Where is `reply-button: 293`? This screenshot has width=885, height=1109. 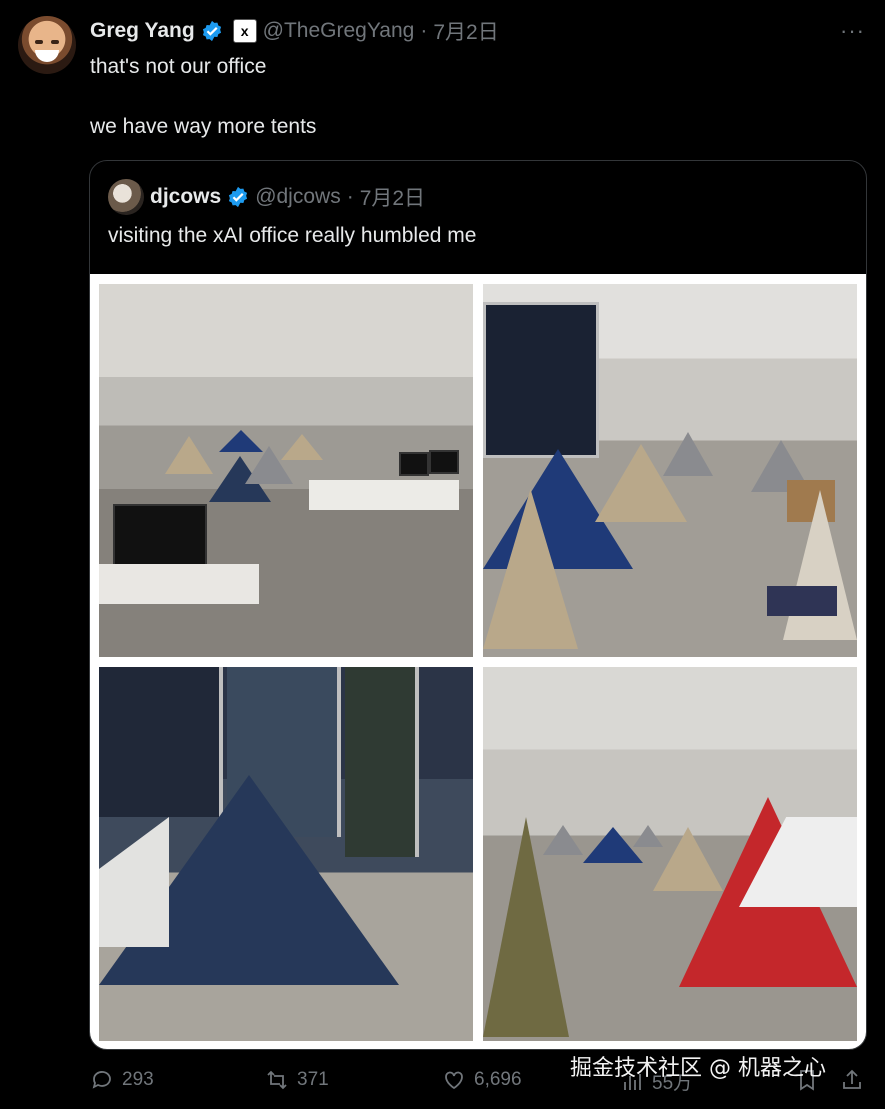 reply-button: 293 is located at coordinates (122, 1080).